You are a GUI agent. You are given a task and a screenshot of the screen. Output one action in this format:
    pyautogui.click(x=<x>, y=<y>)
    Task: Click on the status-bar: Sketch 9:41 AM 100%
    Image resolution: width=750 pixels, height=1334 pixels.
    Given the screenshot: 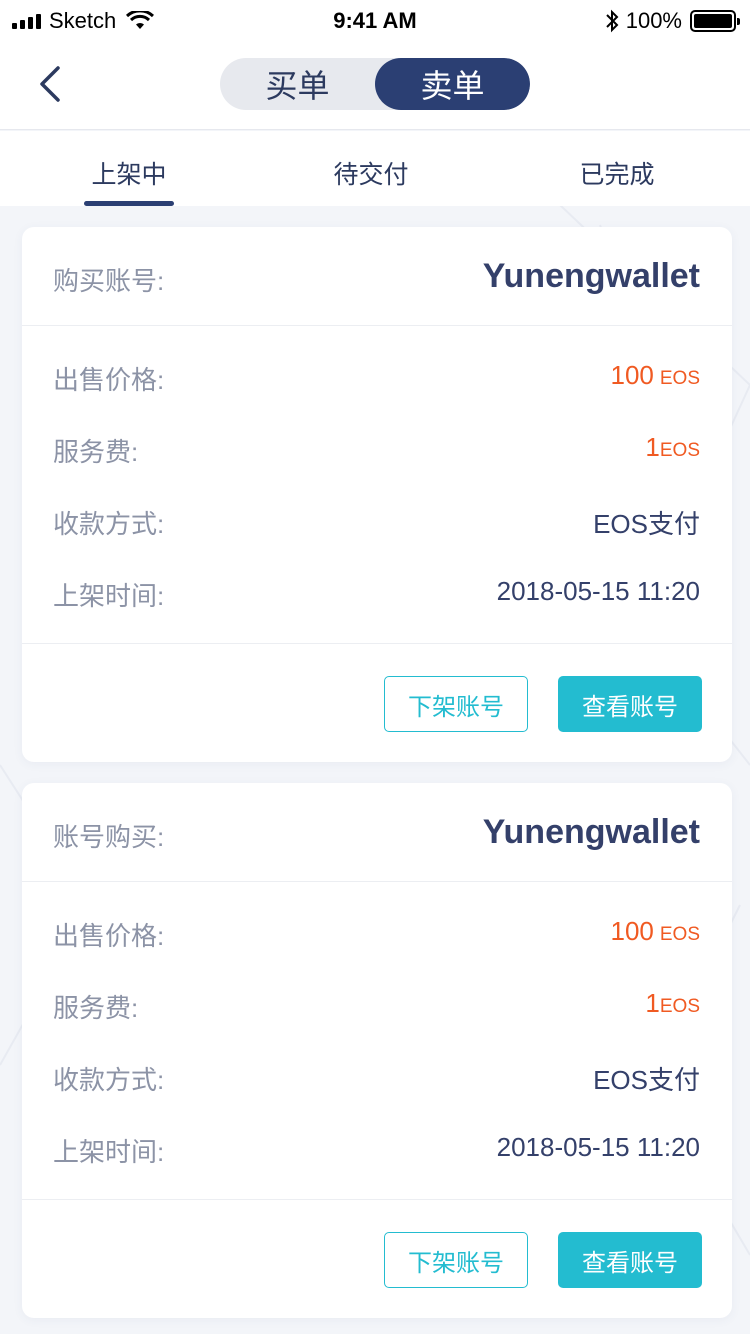 What is the action you would take?
    pyautogui.click(x=375, y=20)
    